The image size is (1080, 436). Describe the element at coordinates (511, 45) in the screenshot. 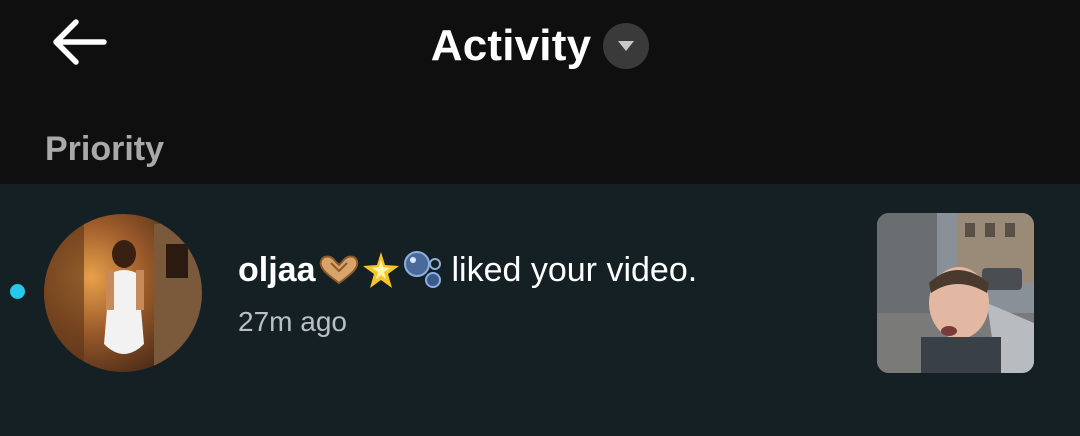

I see `page-title: Activity` at that location.